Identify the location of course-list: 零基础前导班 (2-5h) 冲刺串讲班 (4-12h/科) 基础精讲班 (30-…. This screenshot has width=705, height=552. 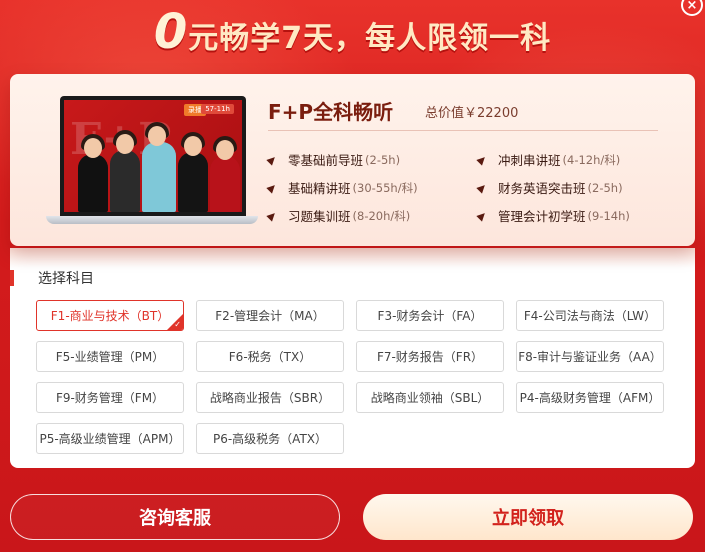
(467, 187).